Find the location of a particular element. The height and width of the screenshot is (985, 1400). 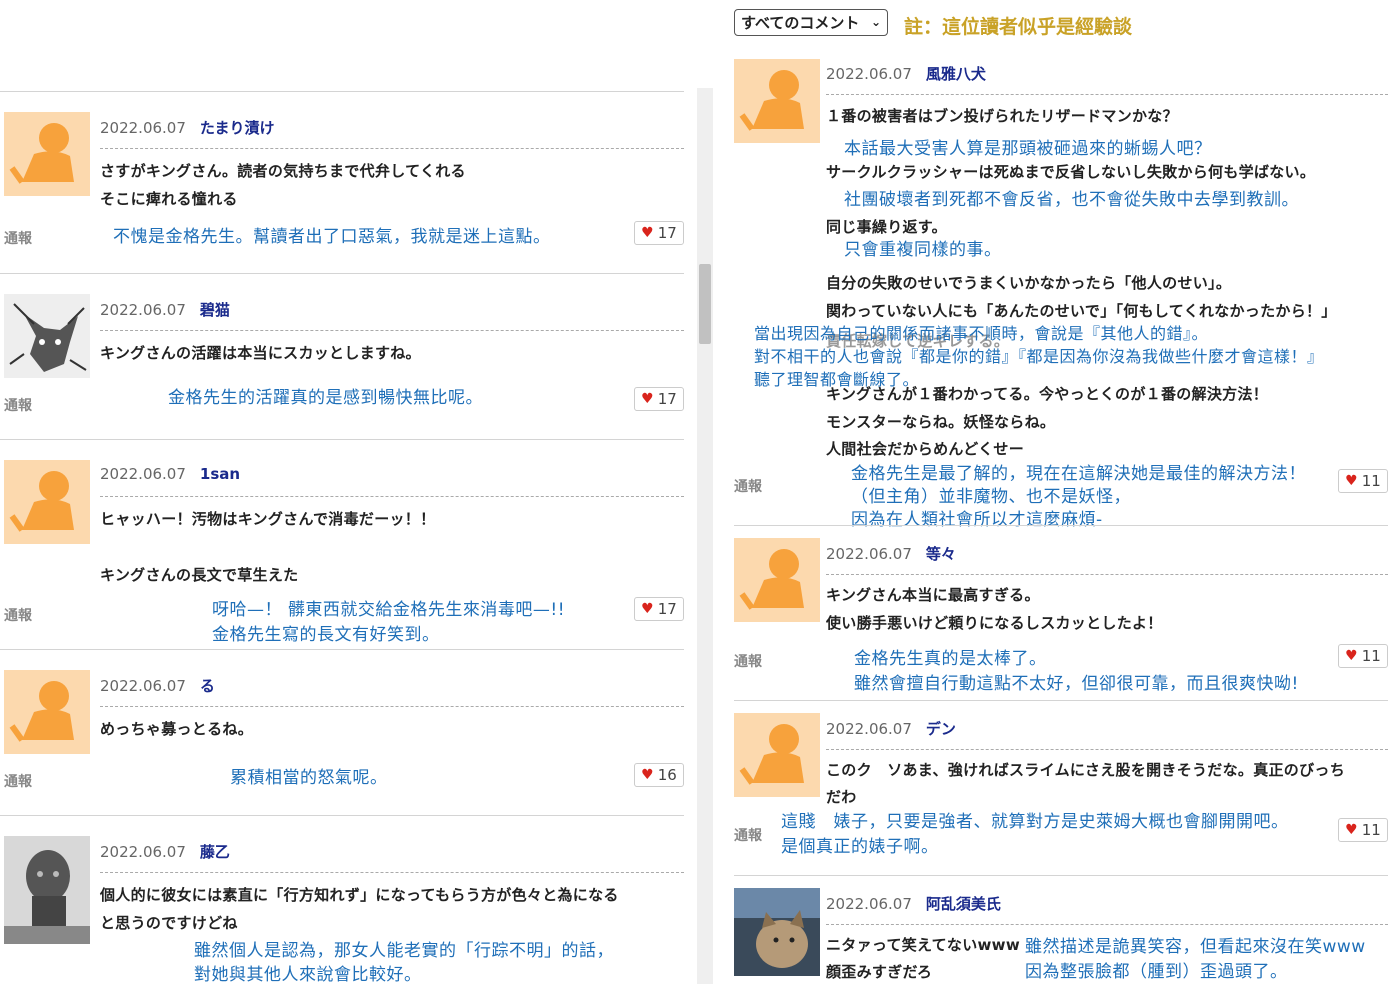

comment-text: モンスターならね。妖怪ならね。 is located at coordinates (941, 422).